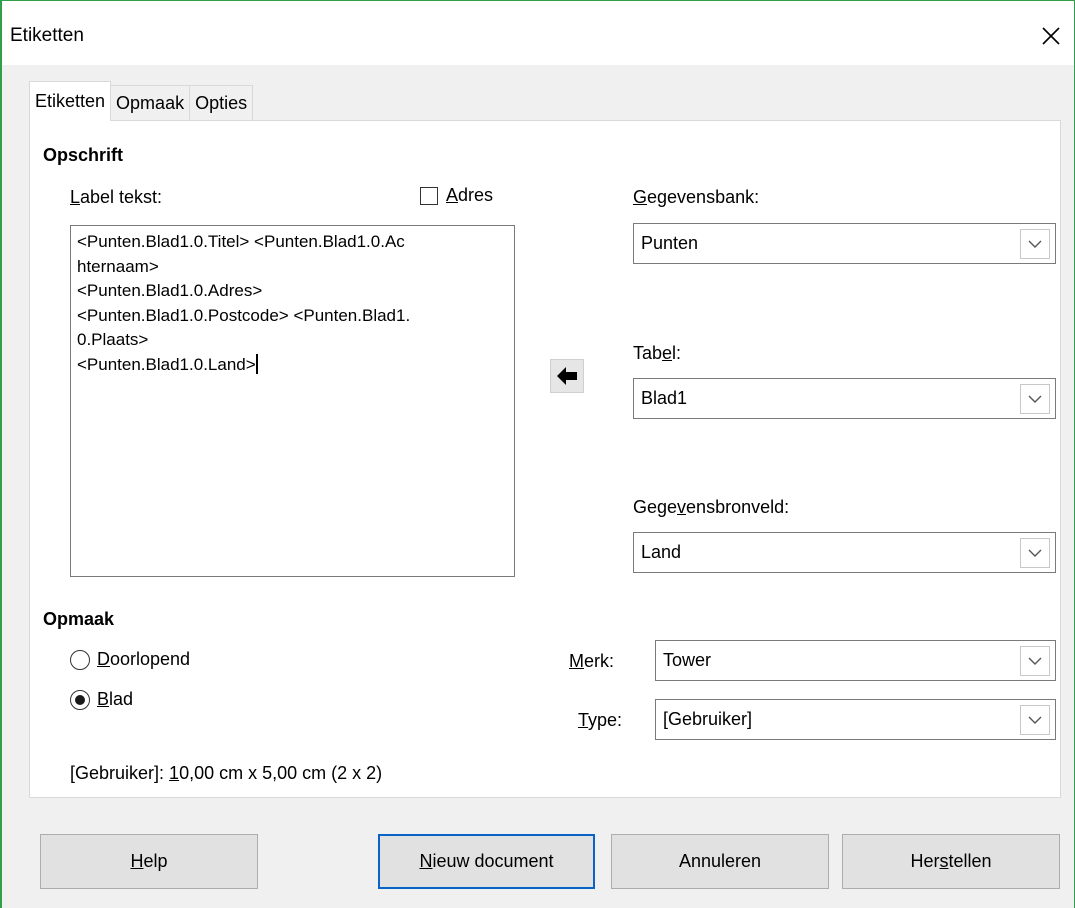 The image size is (1075, 908). What do you see at coordinates (80, 659) in the screenshot?
I see `radio-doorlopend-circle` at bounding box center [80, 659].